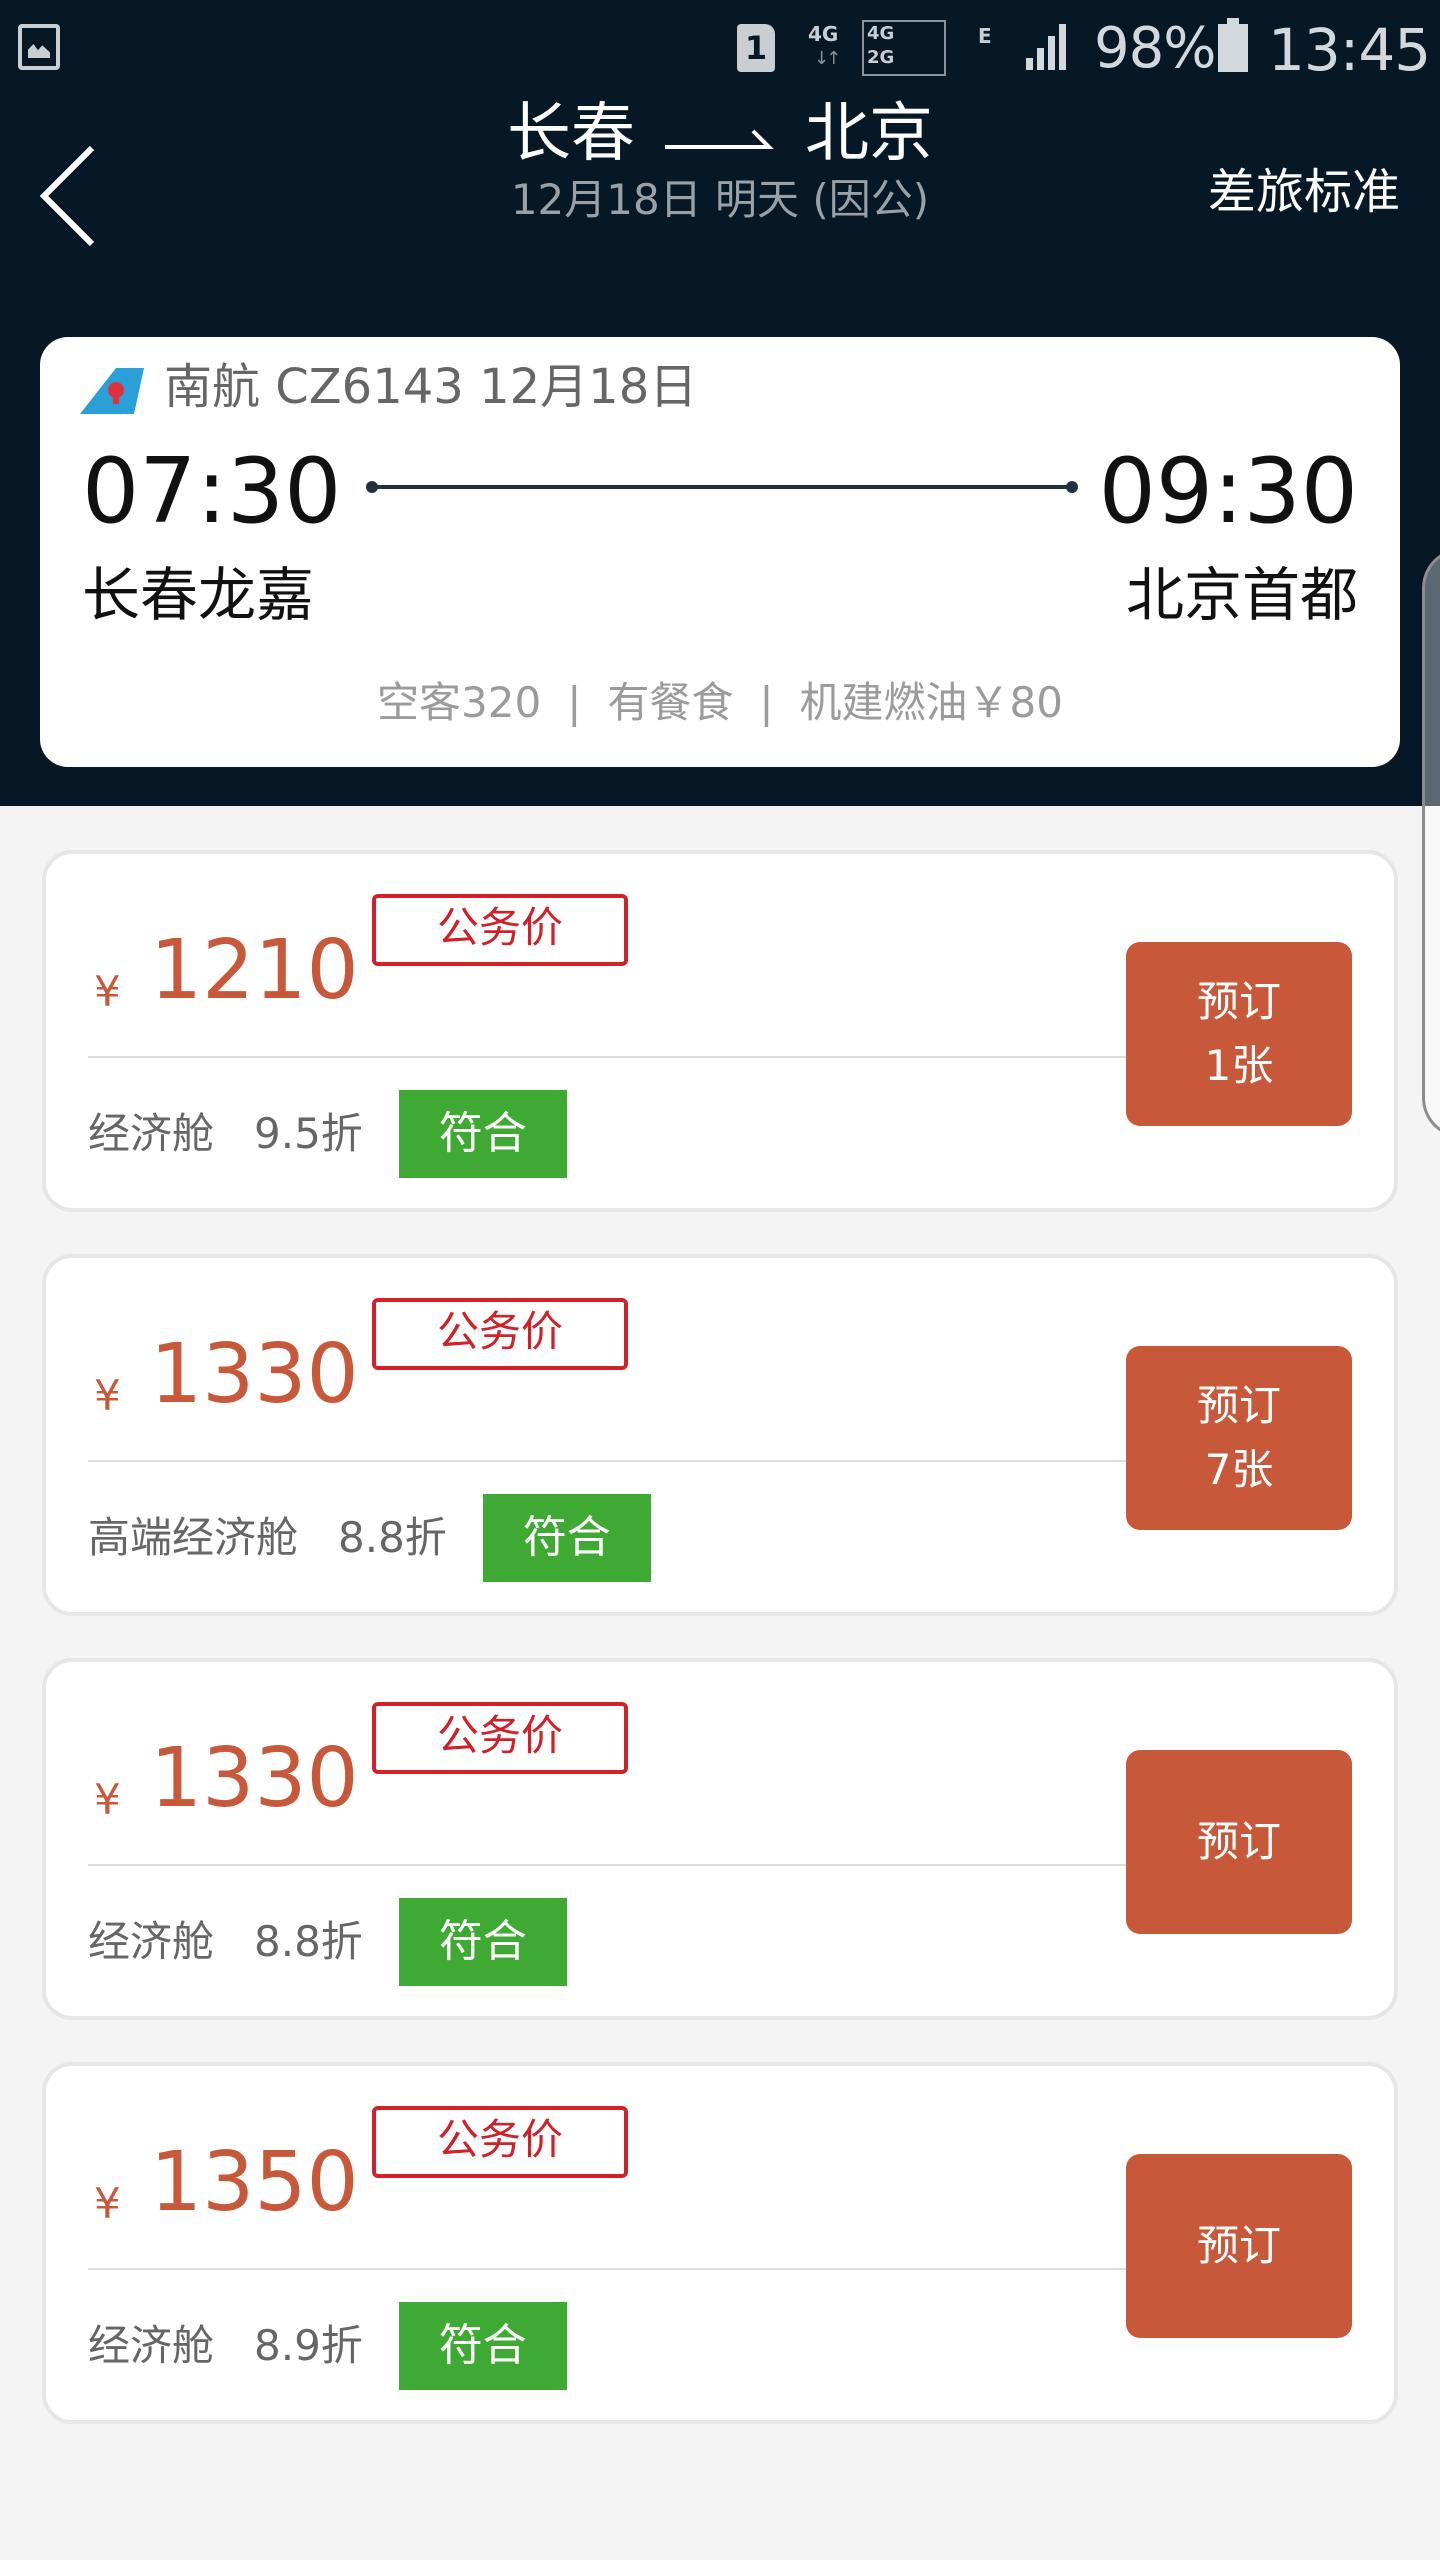 The width and height of the screenshot is (1440, 2560). What do you see at coordinates (722, 487) in the screenshot?
I see `route-line` at bounding box center [722, 487].